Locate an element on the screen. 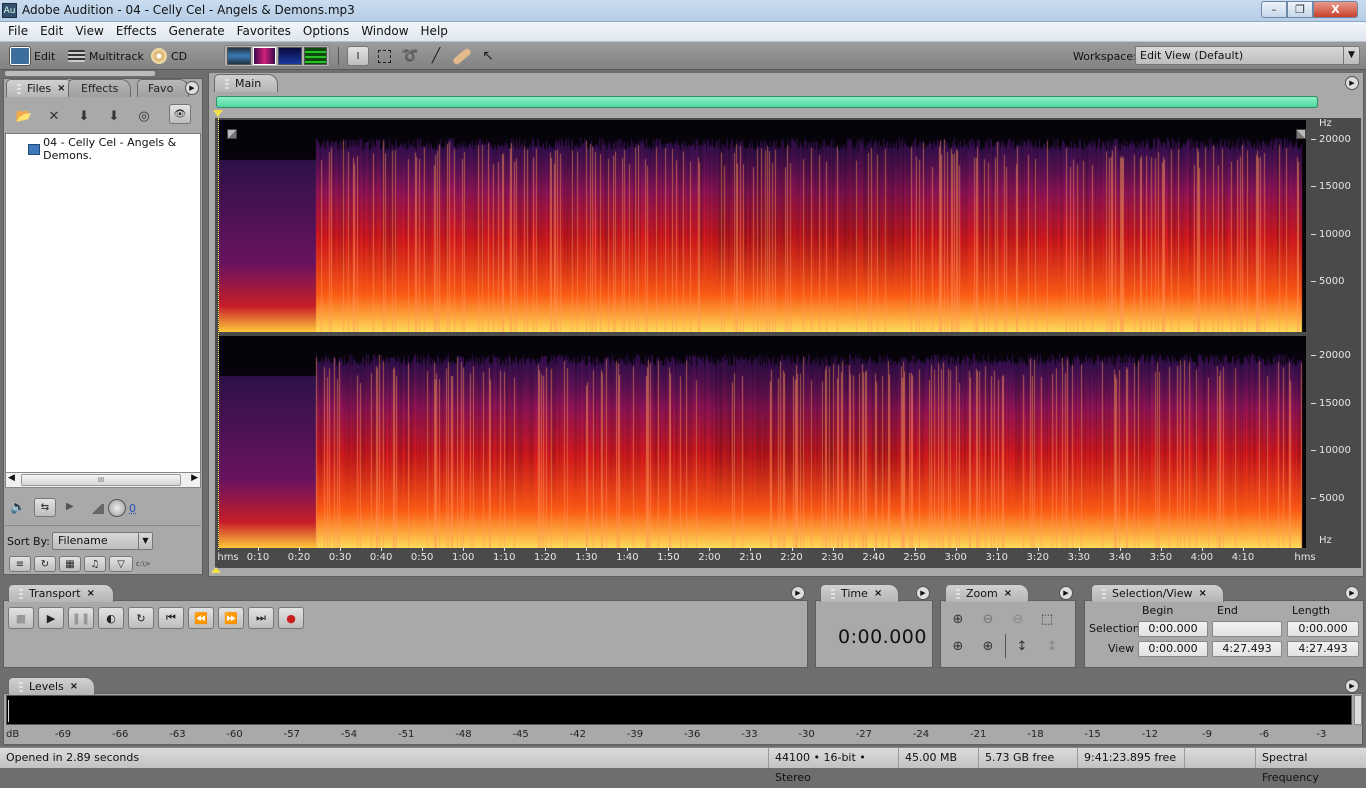 This screenshot has width=1366, height=788. spectral-phase-view-button is located at coordinates (315, 56).